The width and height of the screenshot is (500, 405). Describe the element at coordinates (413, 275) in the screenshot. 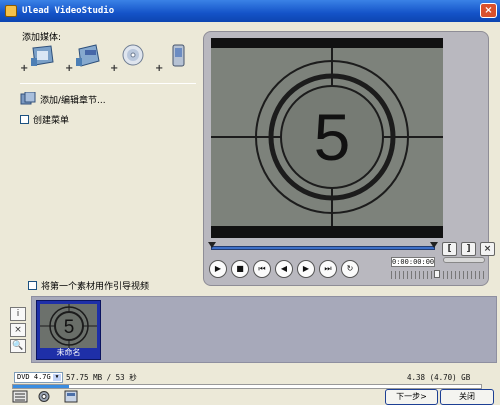

I see `timecode-ruler` at that location.